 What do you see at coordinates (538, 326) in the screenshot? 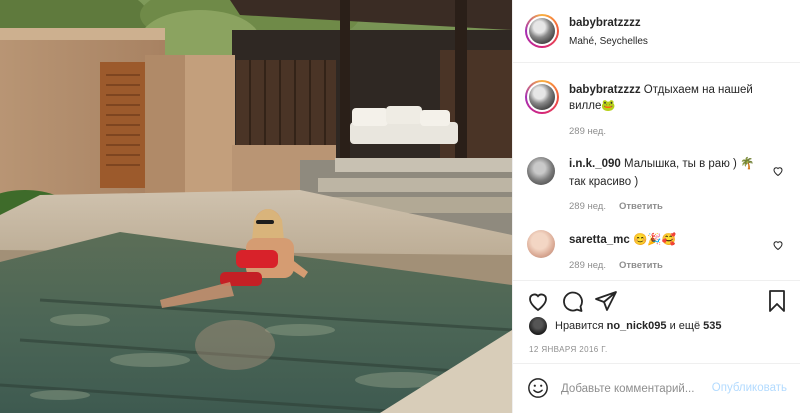
I see `liker-avatar` at bounding box center [538, 326].